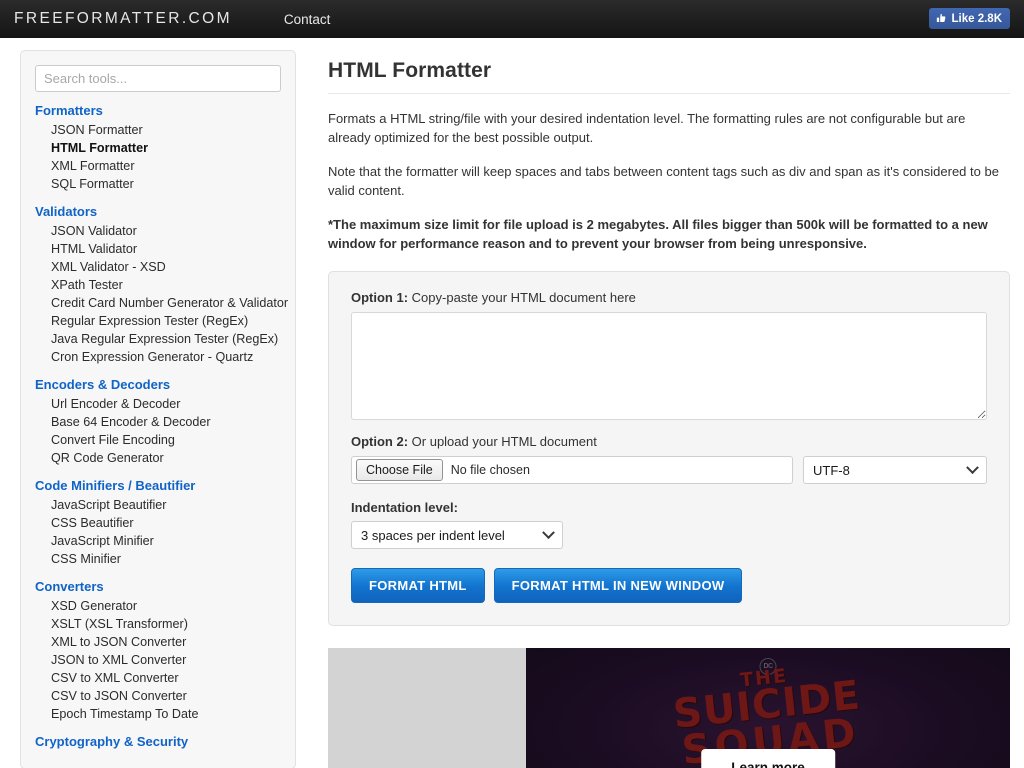 This screenshot has height=768, width=1024. I want to click on sidebar-item: XML to JSON Converter, so click(158, 642).